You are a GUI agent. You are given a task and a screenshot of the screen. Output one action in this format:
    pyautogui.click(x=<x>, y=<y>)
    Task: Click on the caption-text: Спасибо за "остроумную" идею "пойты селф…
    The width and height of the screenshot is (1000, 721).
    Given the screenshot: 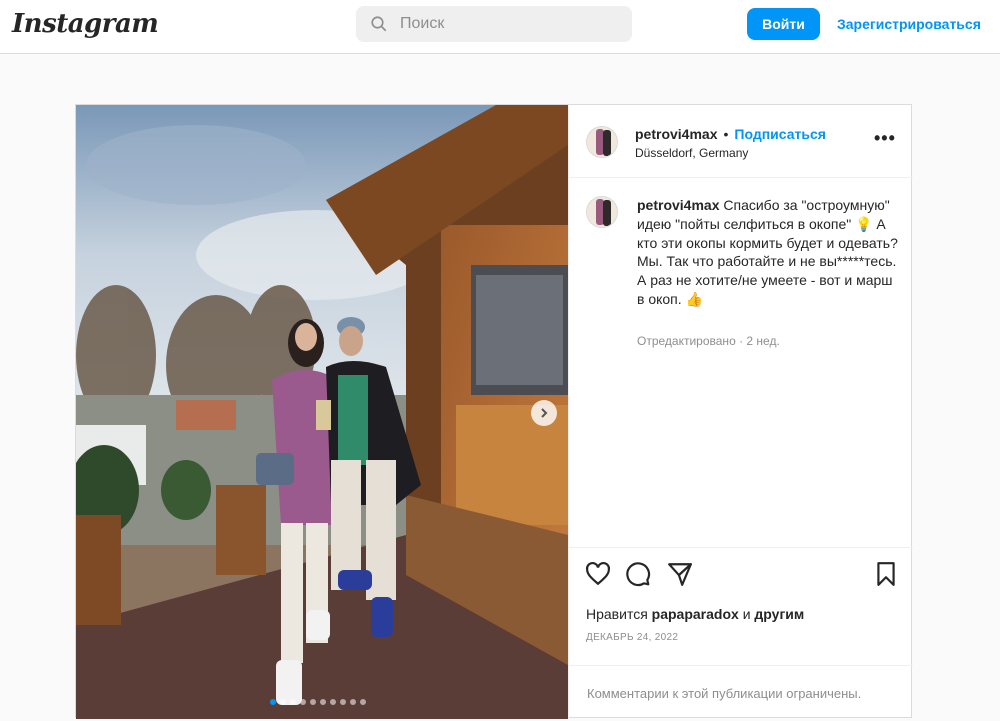 What is the action you would take?
    pyautogui.click(x=767, y=252)
    